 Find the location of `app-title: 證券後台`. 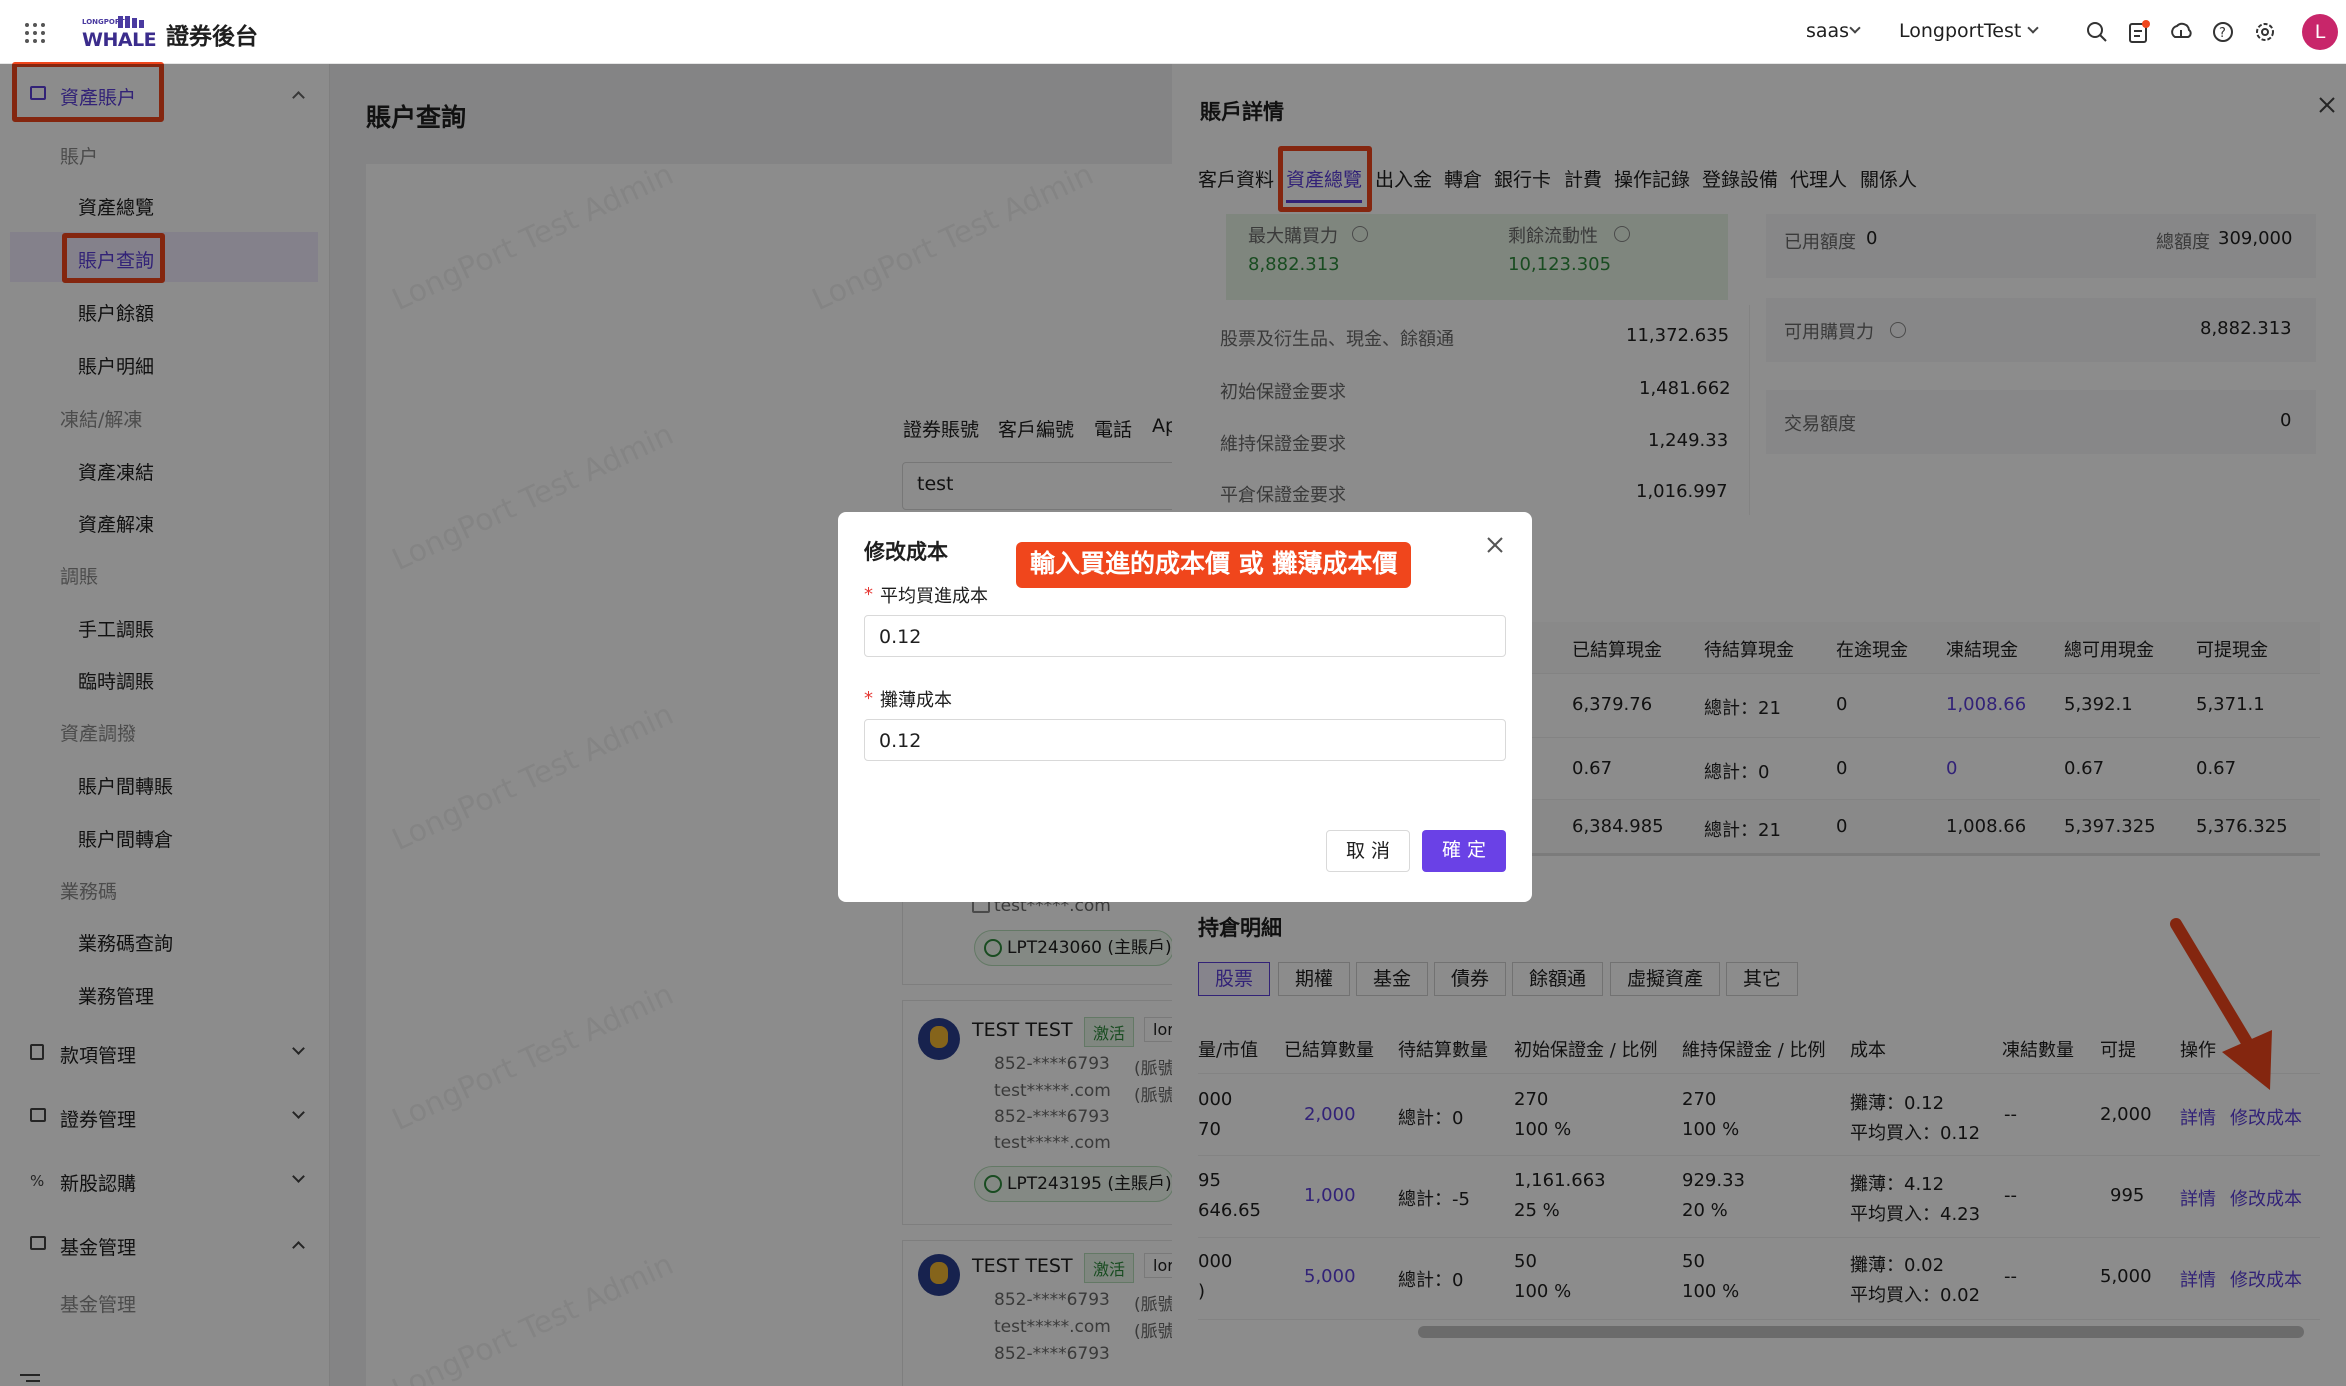

app-title: 證券後台 is located at coordinates (212, 37).